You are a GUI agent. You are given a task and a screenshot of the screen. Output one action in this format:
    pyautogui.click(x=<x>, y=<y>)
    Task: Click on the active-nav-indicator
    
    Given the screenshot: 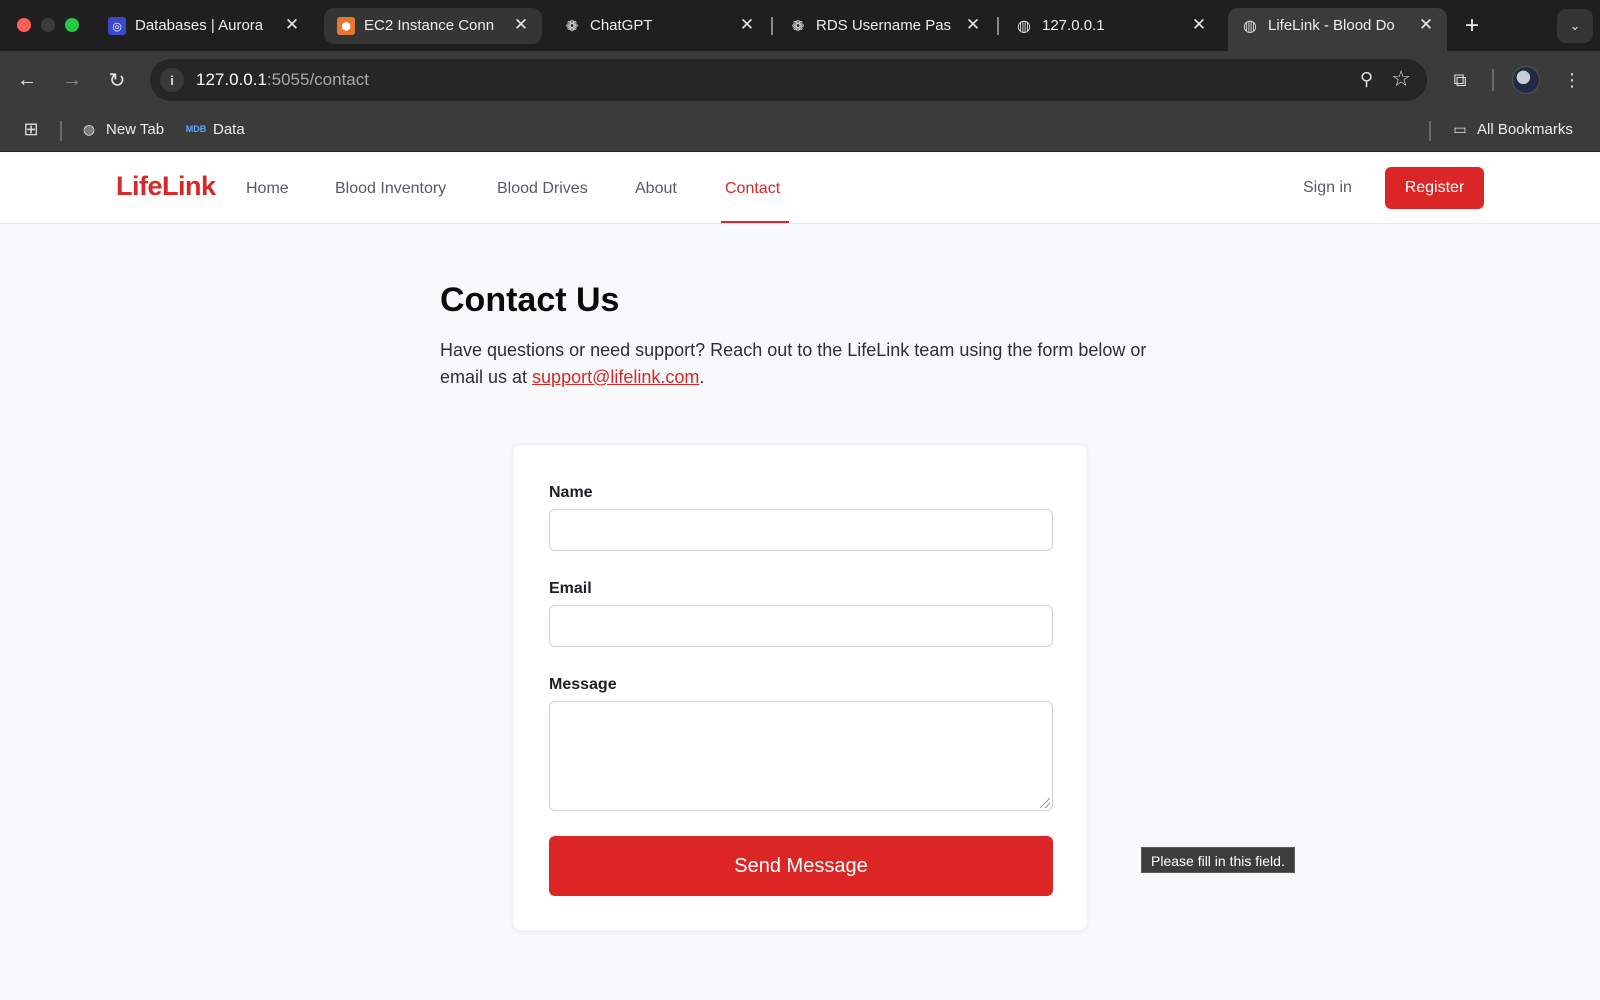 What is the action you would take?
    pyautogui.click(x=755, y=222)
    